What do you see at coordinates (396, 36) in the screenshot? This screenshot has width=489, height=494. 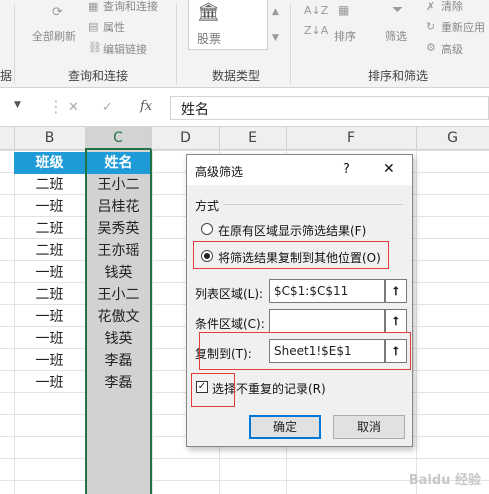 I see `filter-button: 筛选` at bounding box center [396, 36].